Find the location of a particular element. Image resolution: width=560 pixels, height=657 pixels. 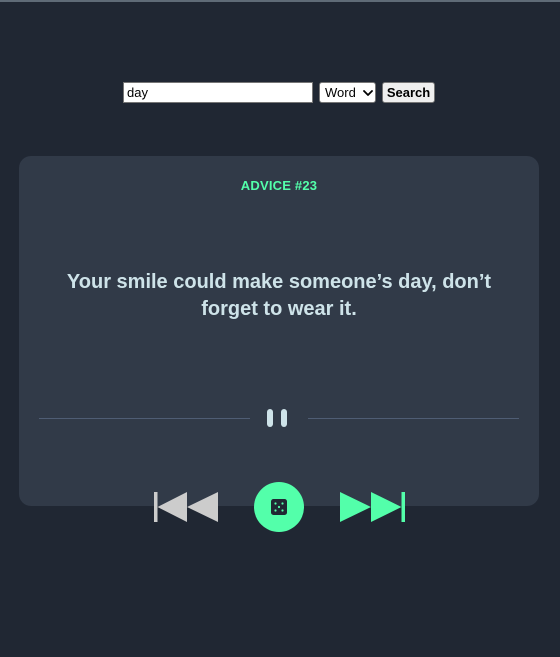

pause-icon is located at coordinates (279, 418).